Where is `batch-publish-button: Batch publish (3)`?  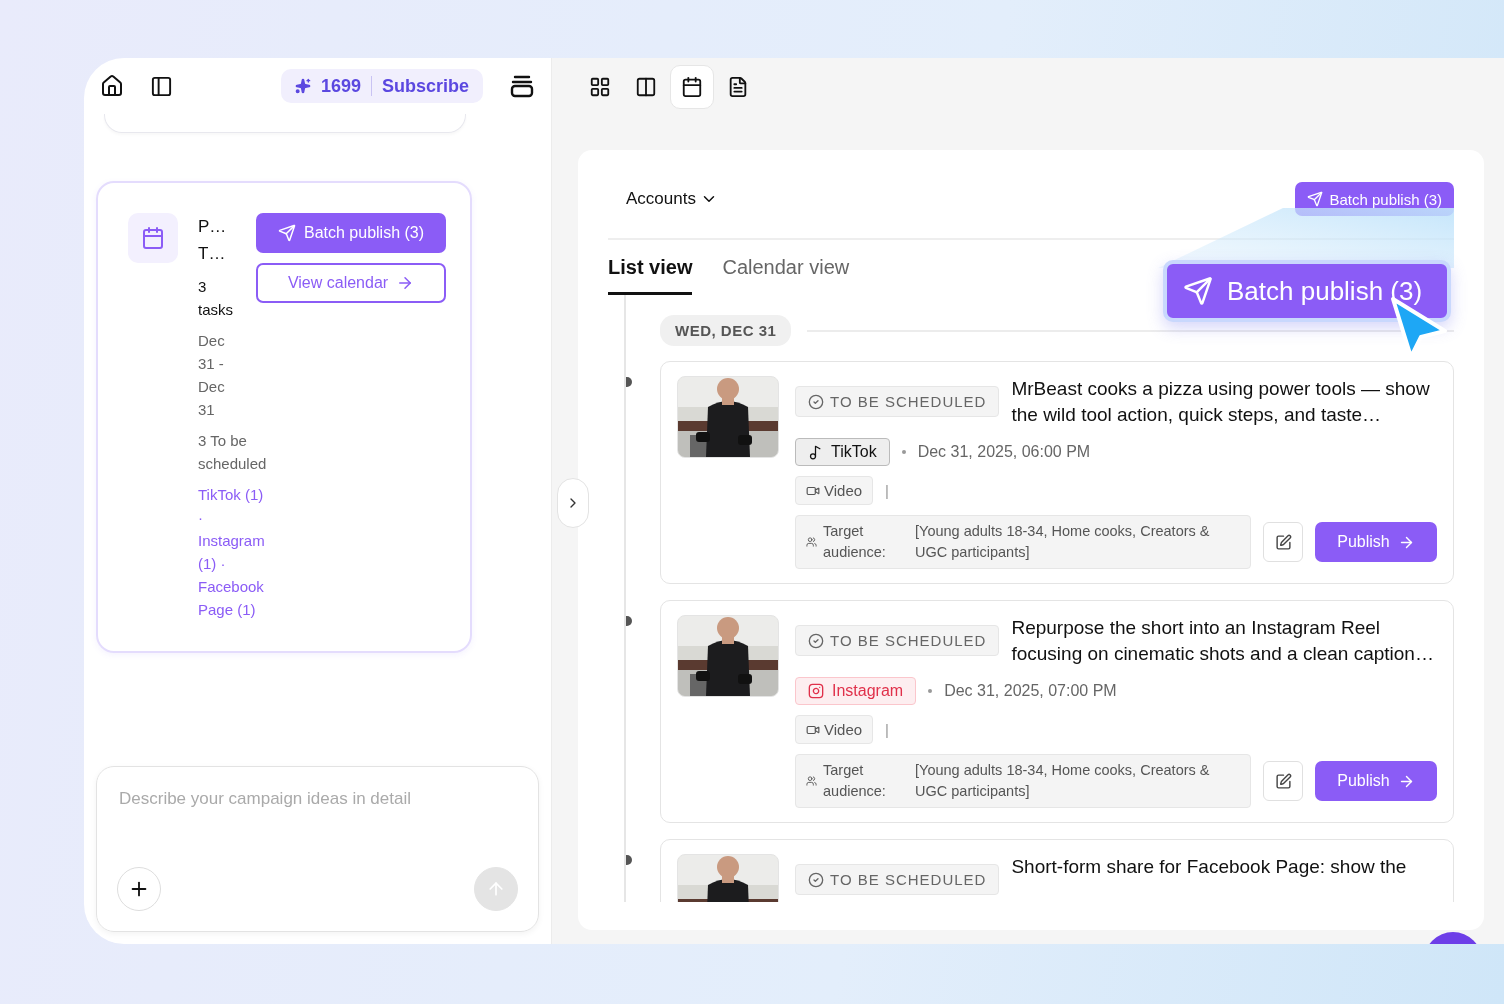 batch-publish-button: Batch publish (3) is located at coordinates (351, 233).